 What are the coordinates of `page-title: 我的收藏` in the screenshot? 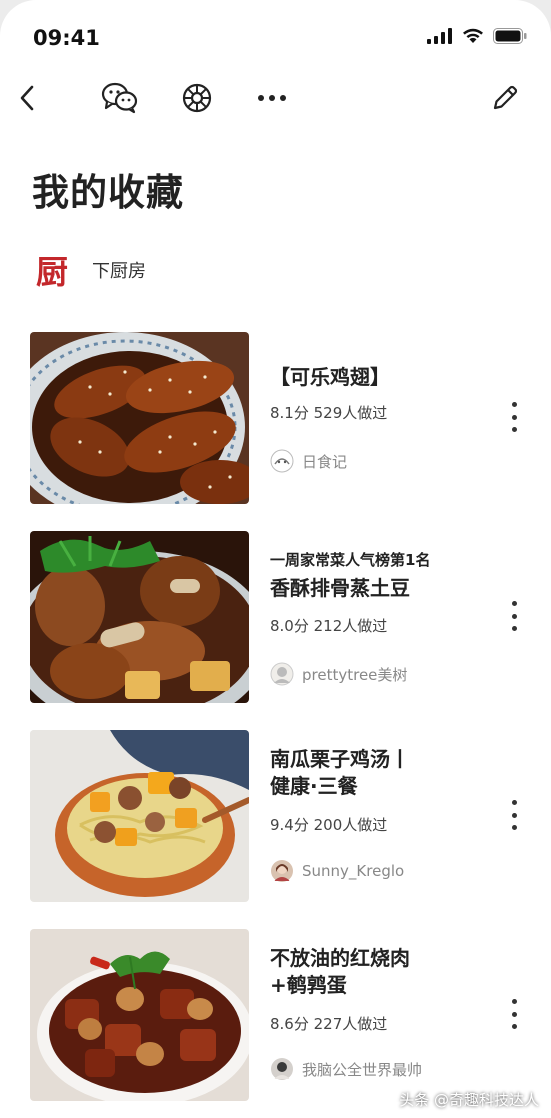 It's located at (108, 192).